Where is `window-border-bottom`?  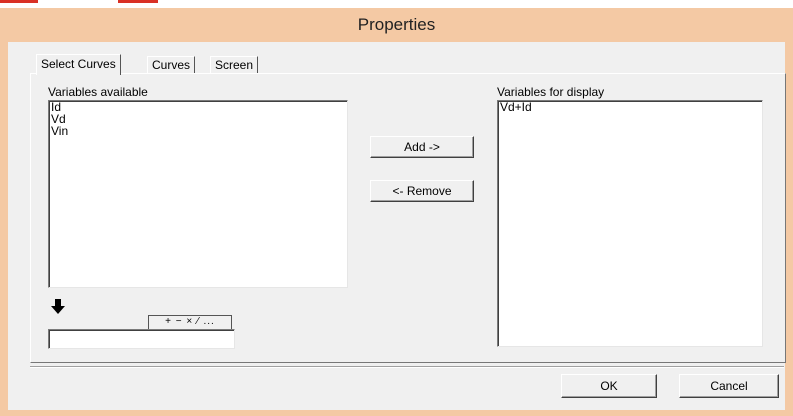 window-border-bottom is located at coordinates (396, 413).